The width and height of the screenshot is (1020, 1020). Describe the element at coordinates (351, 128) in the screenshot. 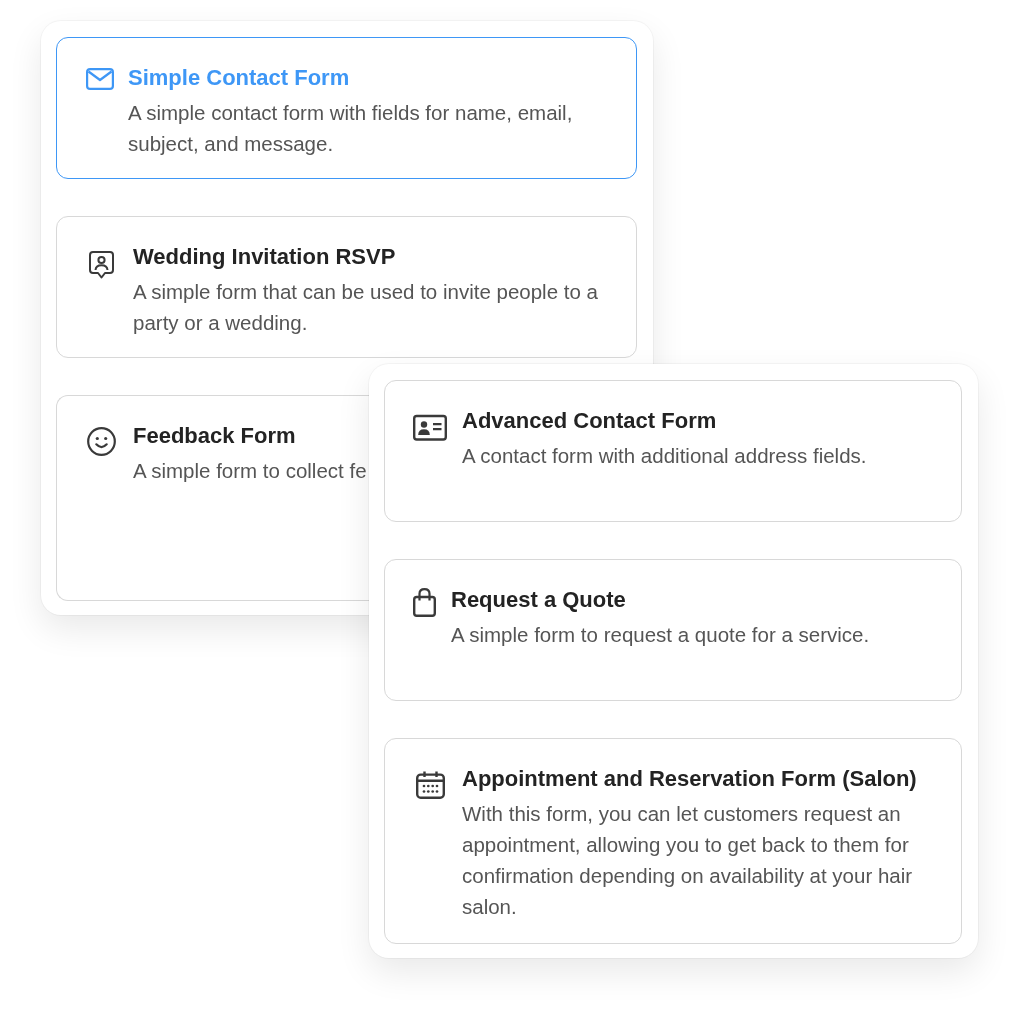

I see `template-description: A simple contact form with fields for name, email, subject, and message.` at that location.